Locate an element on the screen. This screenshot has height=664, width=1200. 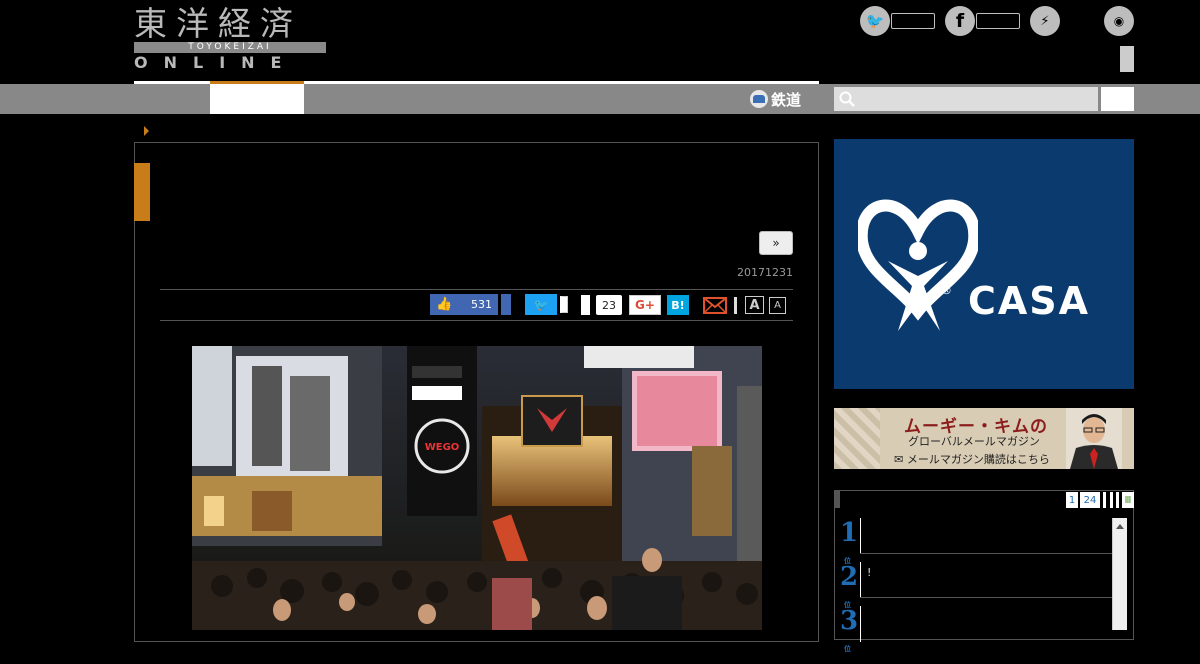
train-icon is located at coordinates (759, 99).